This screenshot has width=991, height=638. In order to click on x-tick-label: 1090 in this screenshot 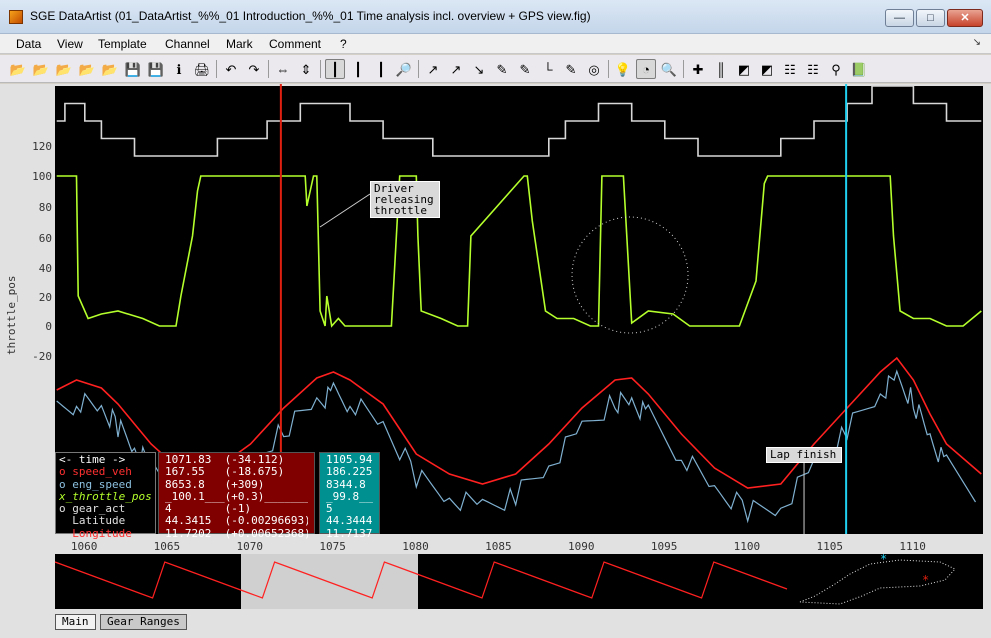, I will do `click(581, 546)`.